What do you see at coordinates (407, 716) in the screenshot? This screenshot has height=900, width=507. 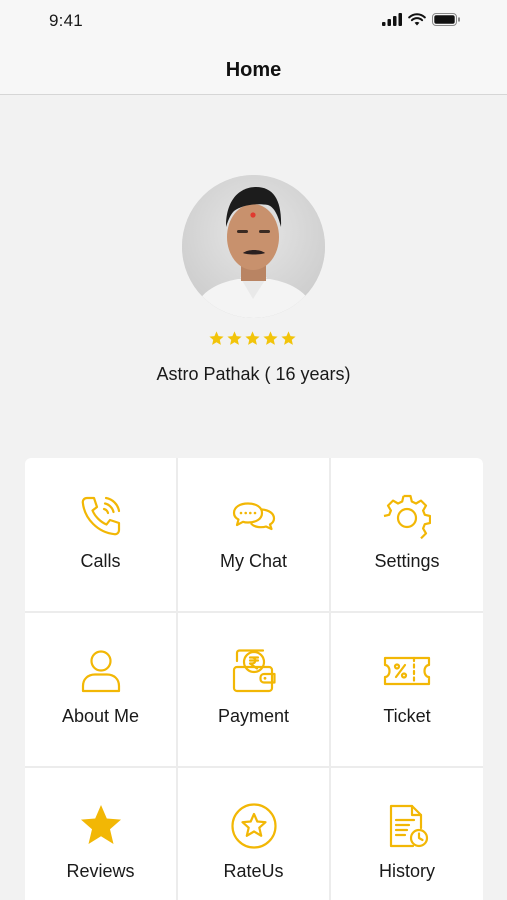 I see `menu-tile-label: Ticket` at bounding box center [407, 716].